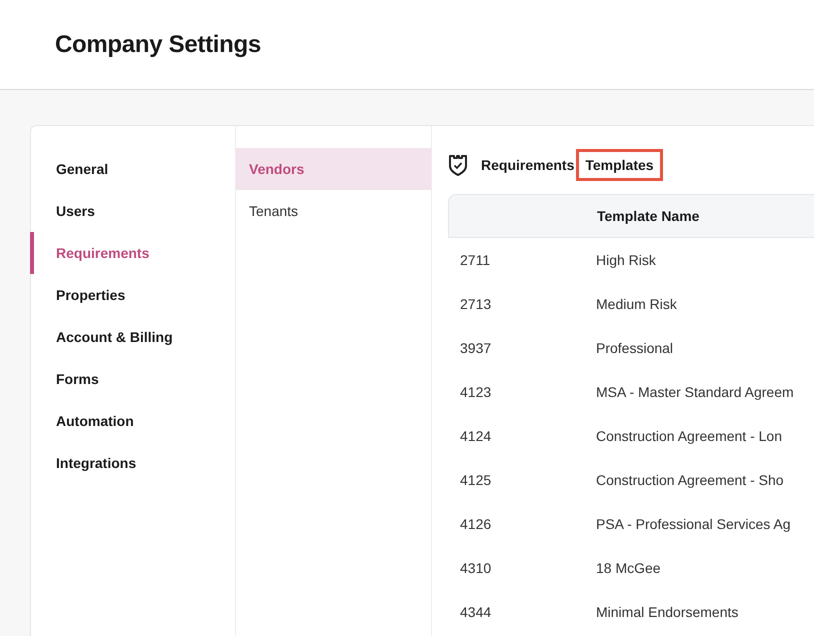  I want to click on shield-check-icon, so click(458, 165).